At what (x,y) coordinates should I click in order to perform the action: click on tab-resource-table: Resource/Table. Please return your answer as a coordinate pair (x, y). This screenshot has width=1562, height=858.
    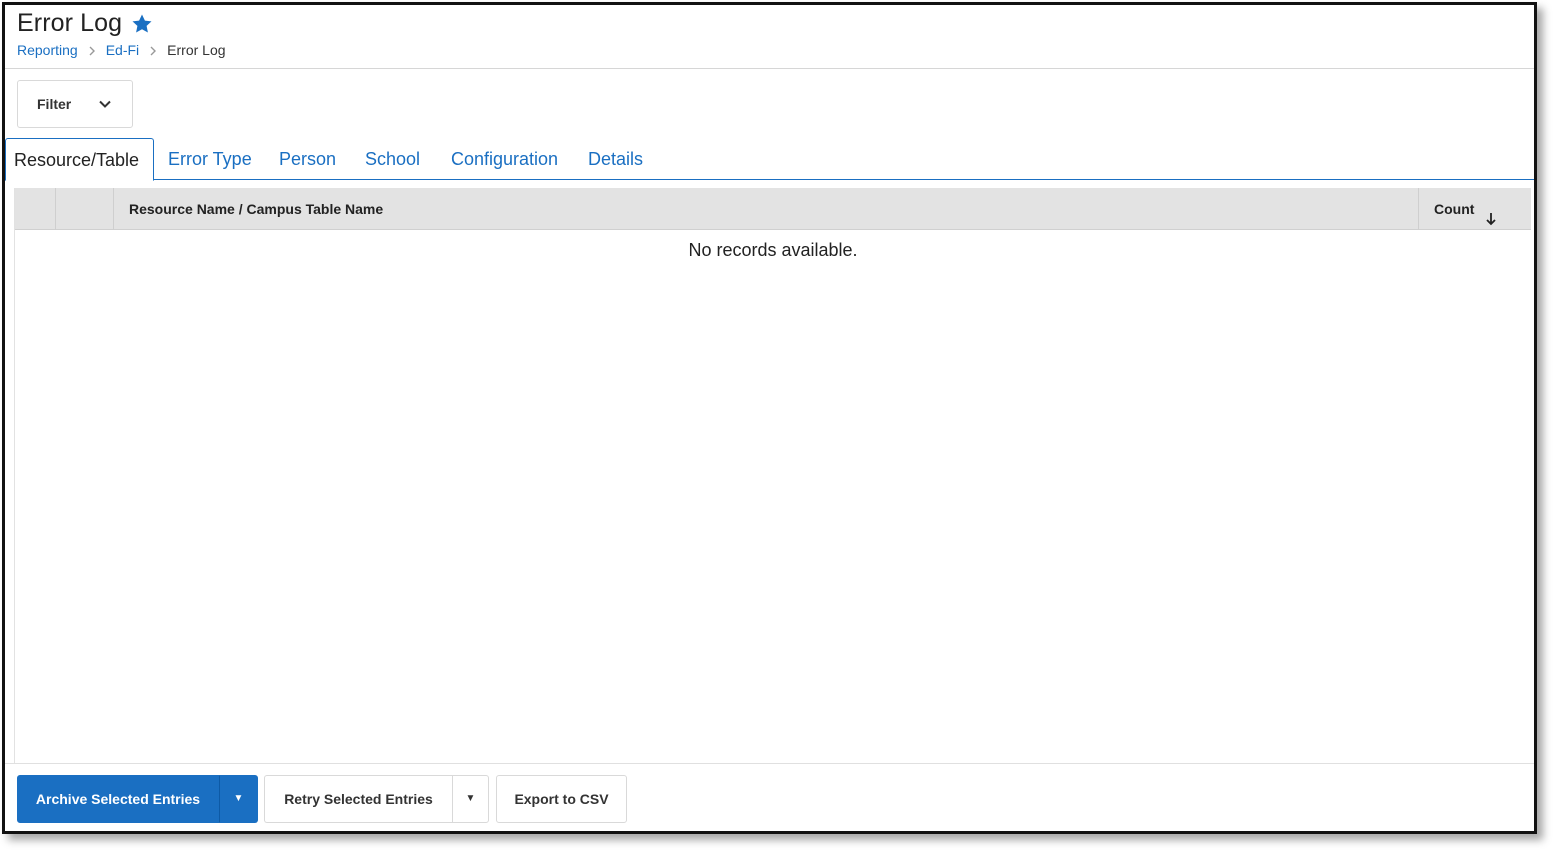
    Looking at the image, I should click on (80, 159).